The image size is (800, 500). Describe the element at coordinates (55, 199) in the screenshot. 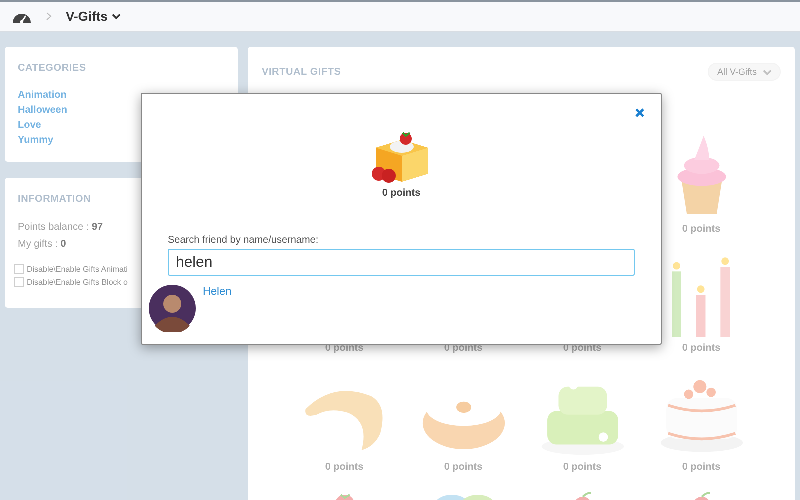

I see `panel-title: INFORMATION` at that location.